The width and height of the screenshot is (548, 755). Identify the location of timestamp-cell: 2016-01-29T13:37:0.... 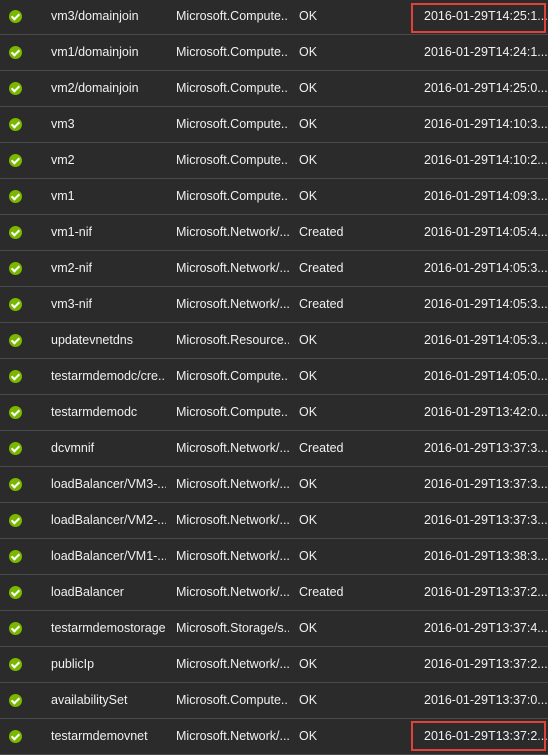
(486, 700).